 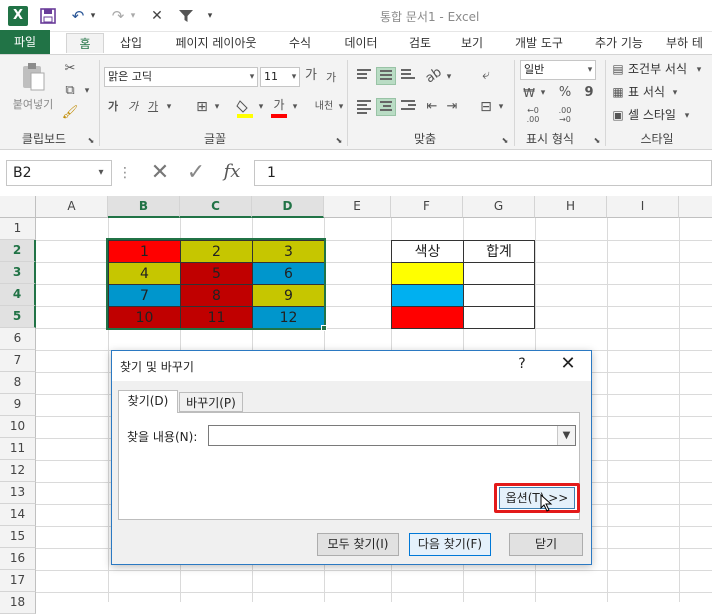 I want to click on find-what-input, so click(x=392, y=435).